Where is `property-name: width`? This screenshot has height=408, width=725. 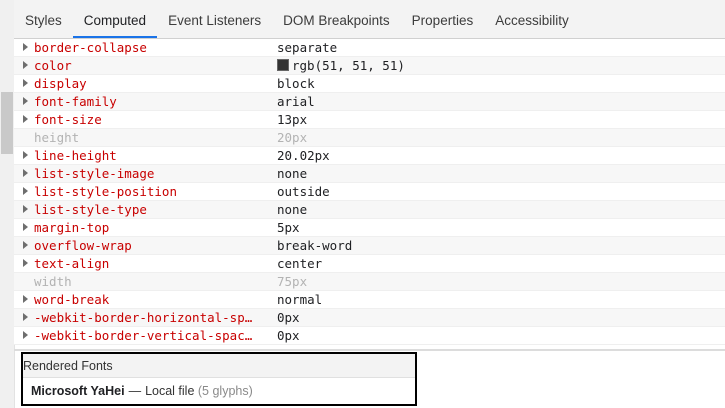
property-name: width is located at coordinates (53, 281).